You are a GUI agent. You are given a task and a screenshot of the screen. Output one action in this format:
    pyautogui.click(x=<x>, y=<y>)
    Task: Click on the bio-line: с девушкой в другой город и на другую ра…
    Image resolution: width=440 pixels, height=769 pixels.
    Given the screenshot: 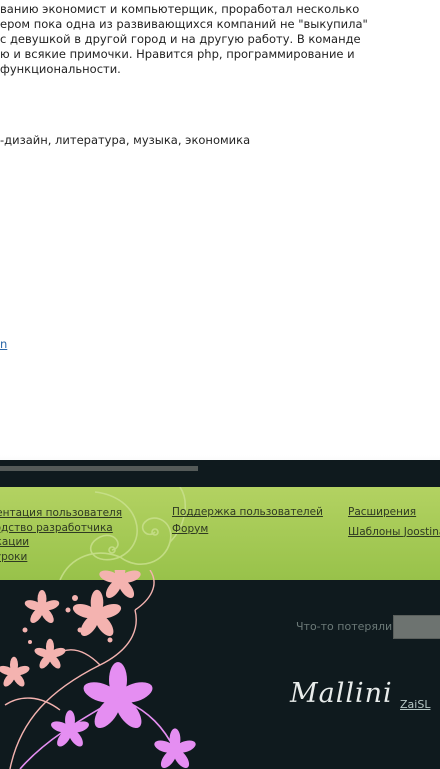 What is the action you would take?
    pyautogui.click(x=180, y=39)
    